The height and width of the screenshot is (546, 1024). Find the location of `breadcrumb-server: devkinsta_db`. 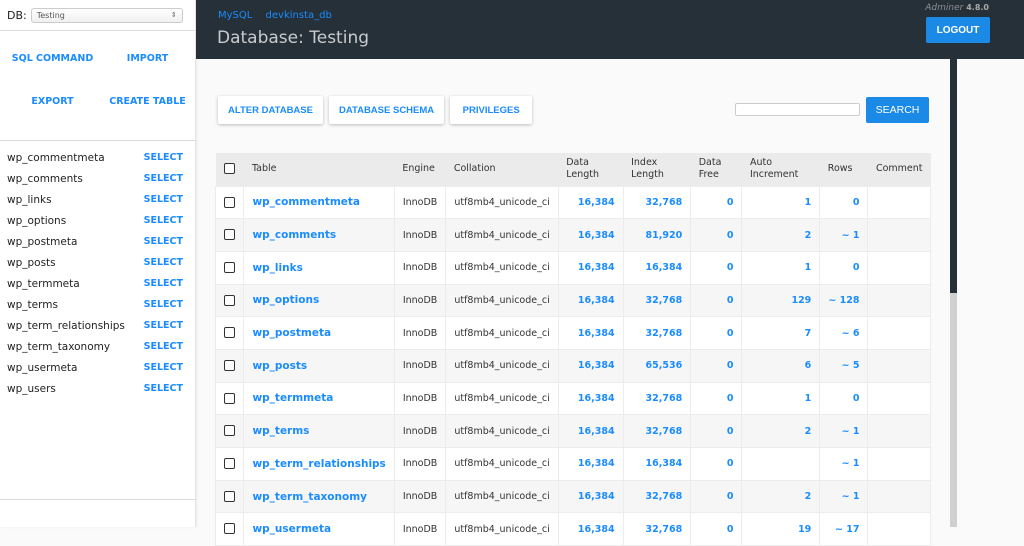

breadcrumb-server: devkinsta_db is located at coordinates (299, 15).